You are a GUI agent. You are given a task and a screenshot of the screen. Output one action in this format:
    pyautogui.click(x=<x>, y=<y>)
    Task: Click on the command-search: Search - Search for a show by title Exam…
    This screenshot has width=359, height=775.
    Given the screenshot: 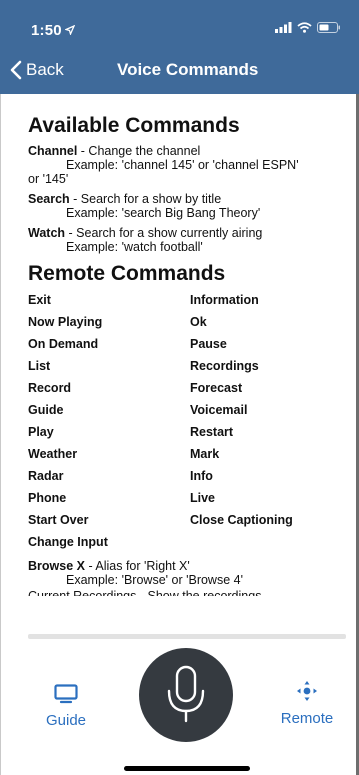 What is the action you would take?
    pyautogui.click(x=182, y=206)
    